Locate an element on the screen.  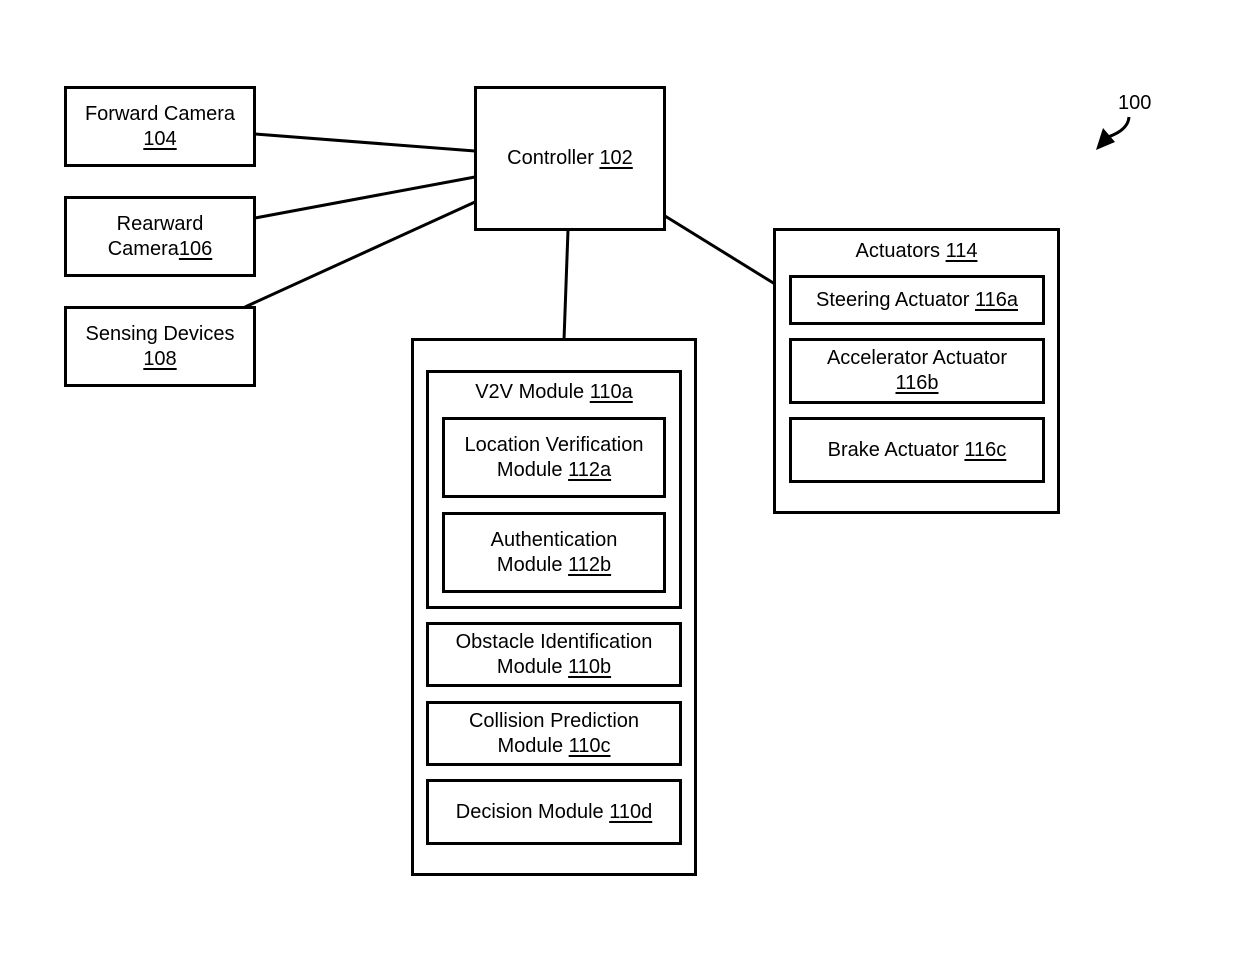
sensing-devices-box: Sensing Devices 108 is located at coordinates (160, 346).